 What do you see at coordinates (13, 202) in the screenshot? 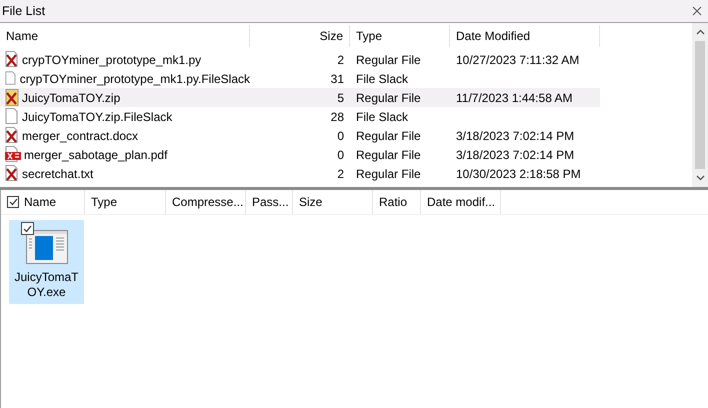
I see `select-all-checkbox` at bounding box center [13, 202].